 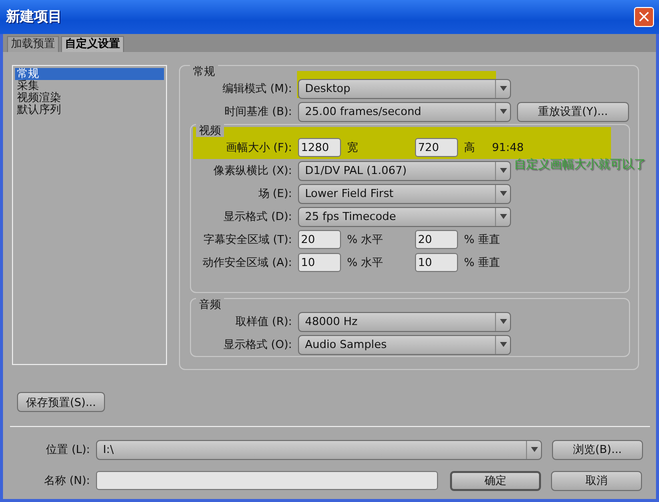 What do you see at coordinates (66, 480) in the screenshot?
I see `field-label: 名称 (N):` at bounding box center [66, 480].